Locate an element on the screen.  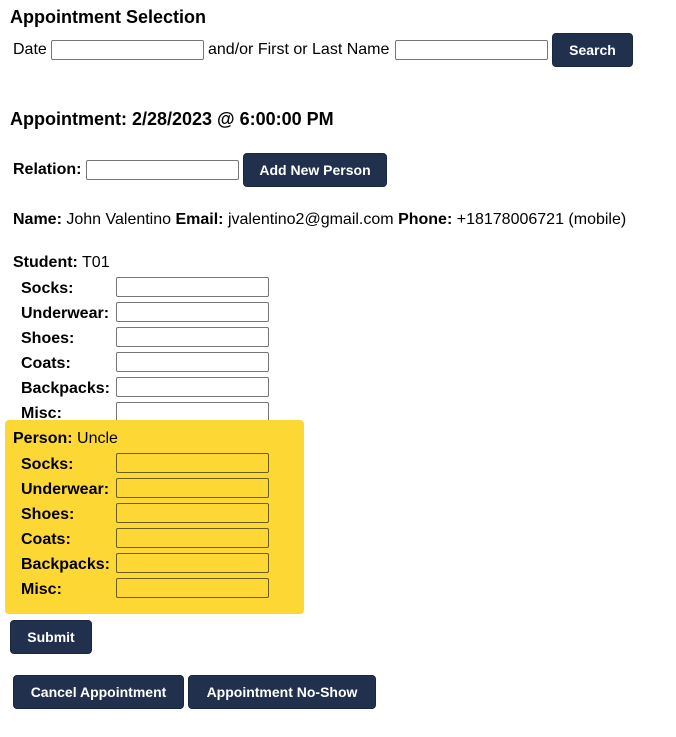
student-heading: Student: T01 is located at coordinates (61, 263).